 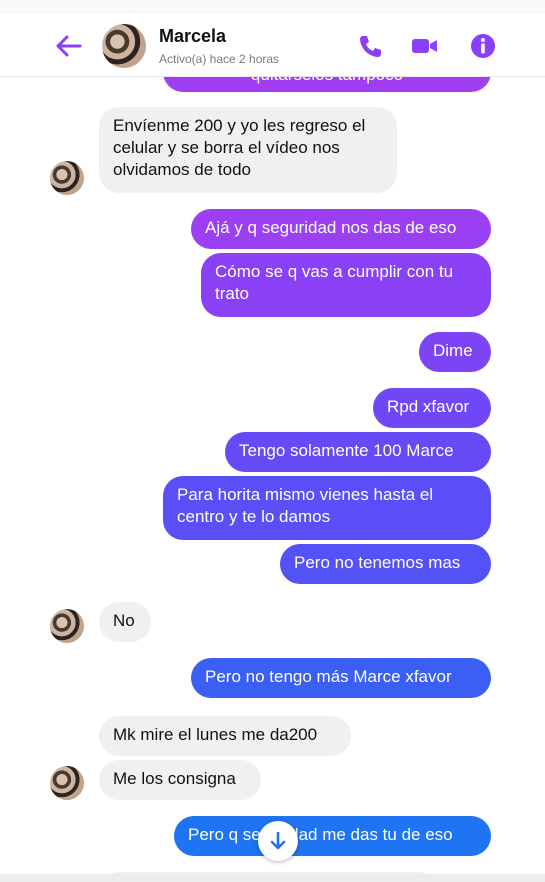 What do you see at coordinates (272, 878) in the screenshot?
I see `bottom-edge` at bounding box center [272, 878].